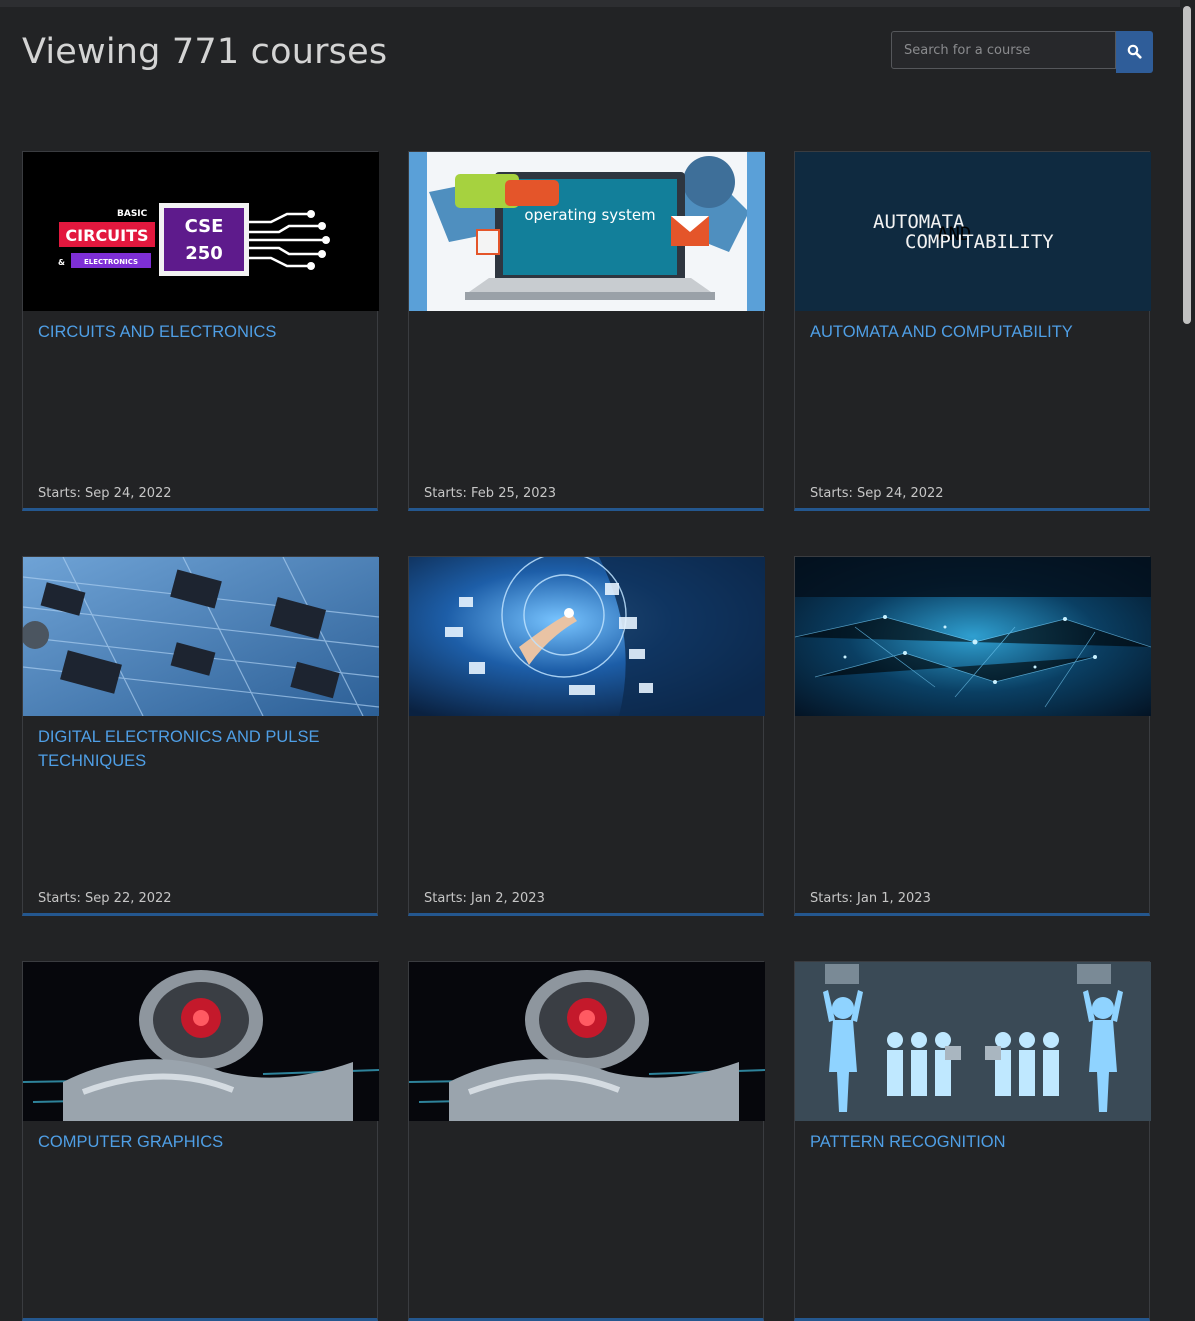 This screenshot has height=1321, width=1195. I want to click on course-thumbnail: AUTOMATA AND COMPUTABILITY, so click(973, 231).